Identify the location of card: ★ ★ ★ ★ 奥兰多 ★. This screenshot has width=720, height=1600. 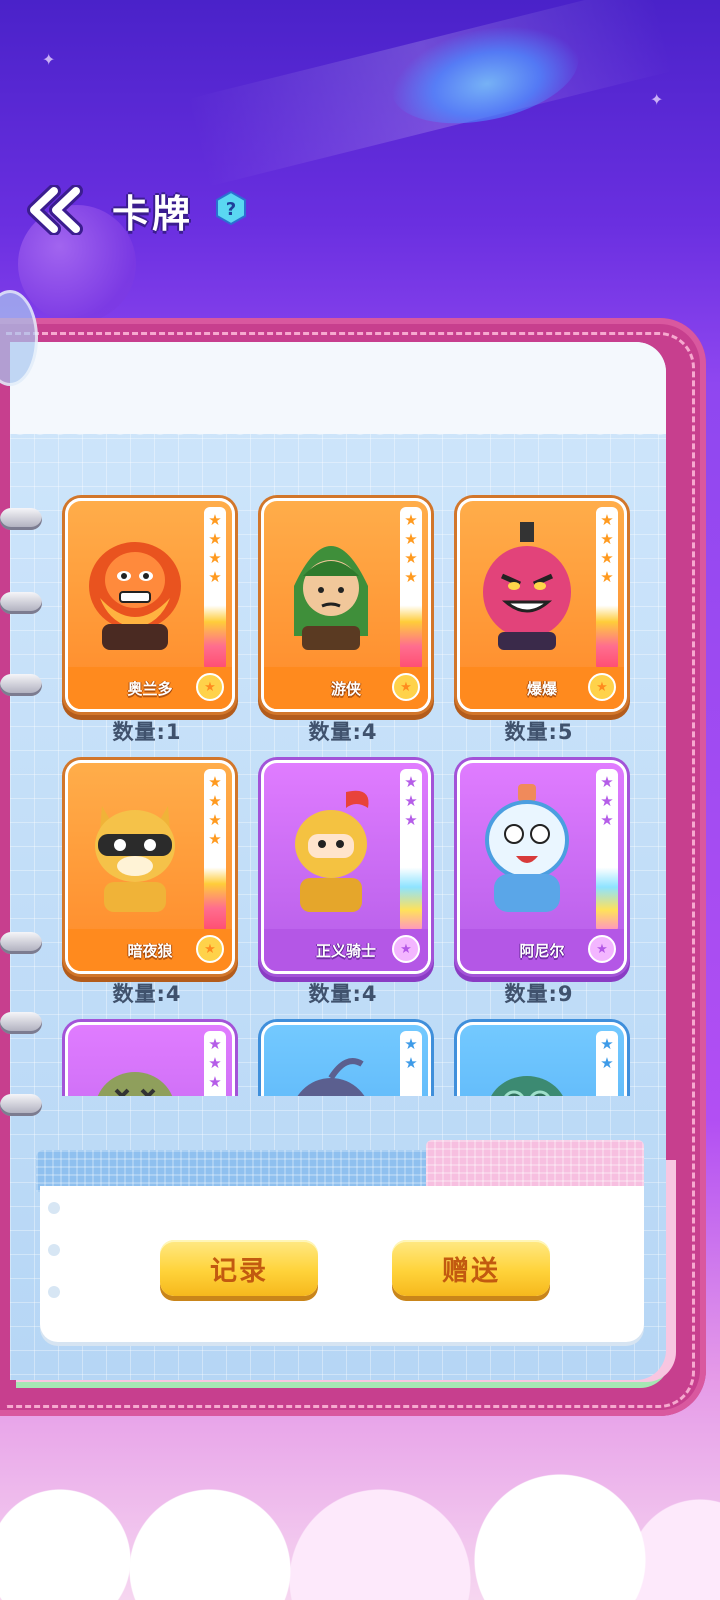
(150, 605).